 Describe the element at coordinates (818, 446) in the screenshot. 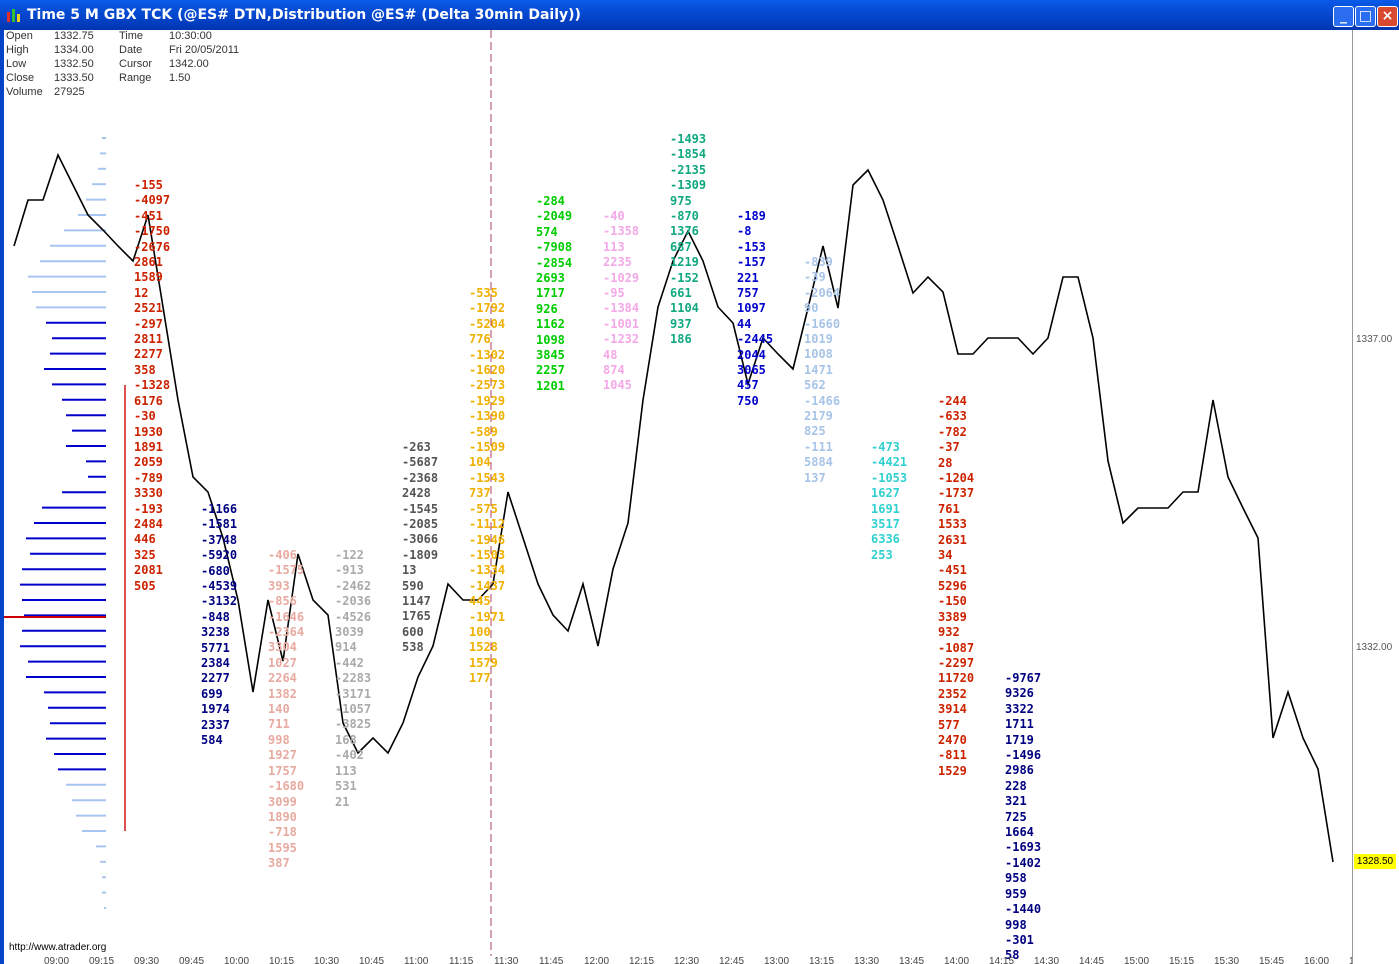

I see `delta-value: -111` at that location.